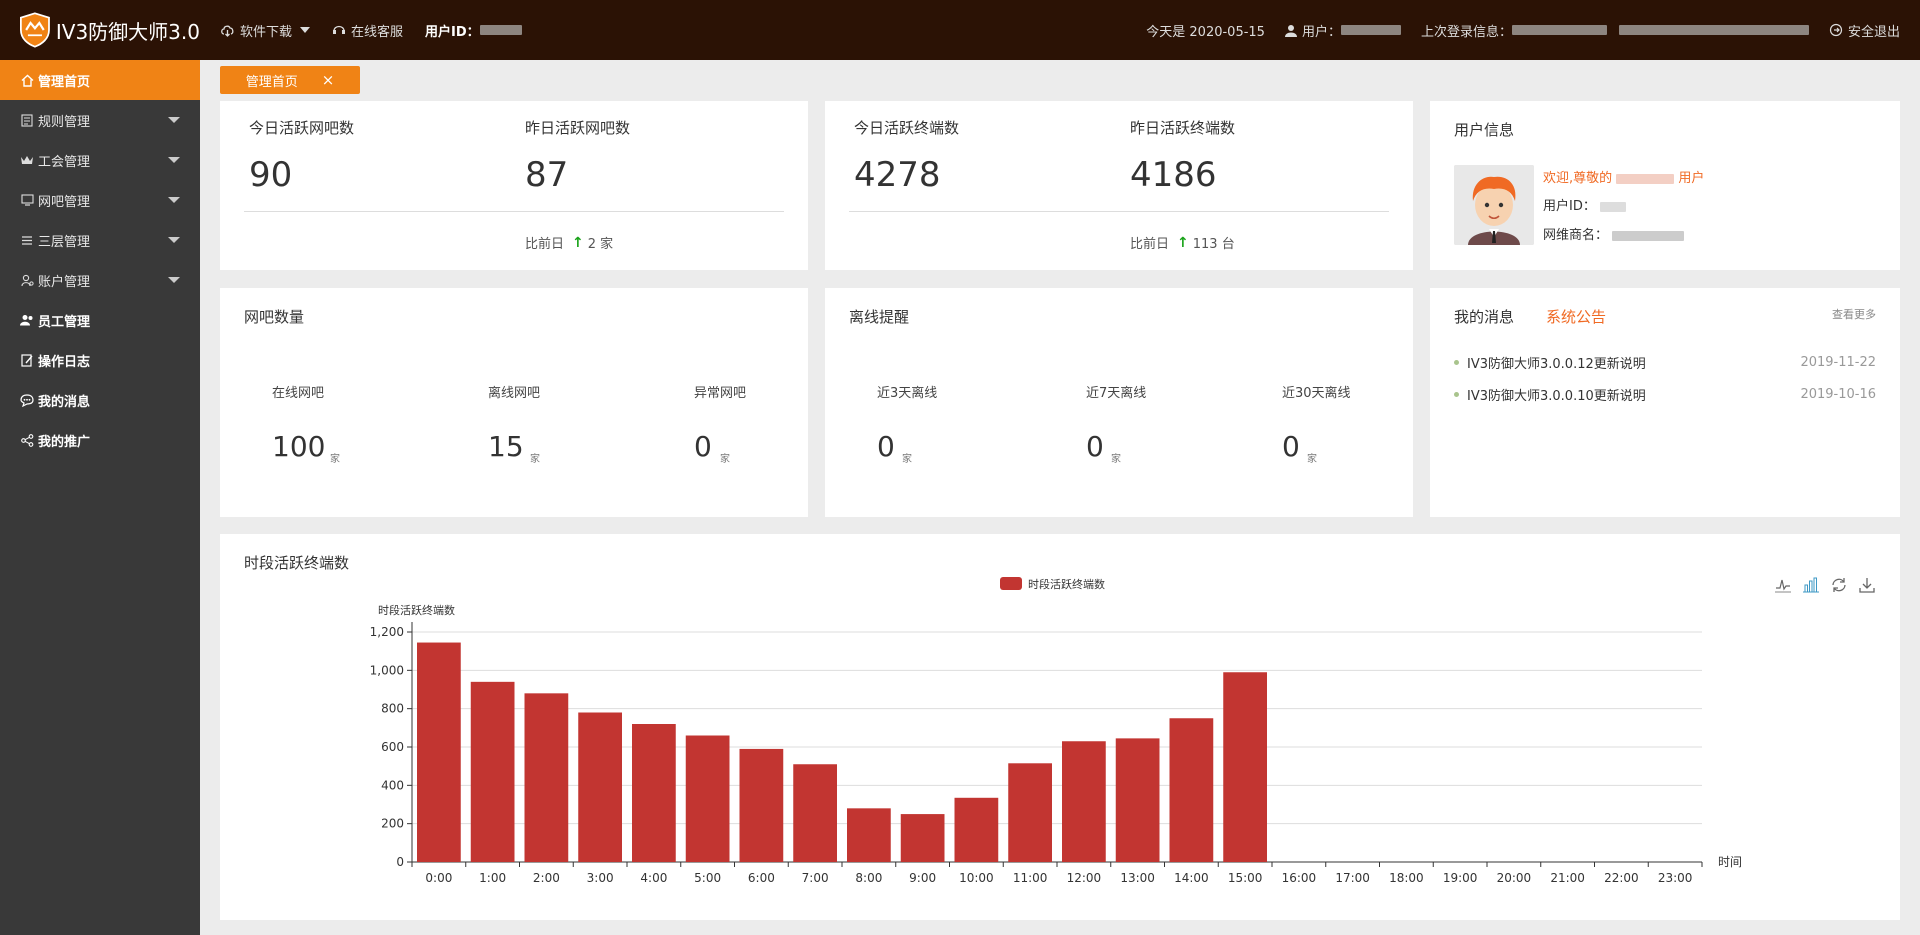  Describe the element at coordinates (868, 878) in the screenshot. I see `x-tick-label: 8:00` at that location.